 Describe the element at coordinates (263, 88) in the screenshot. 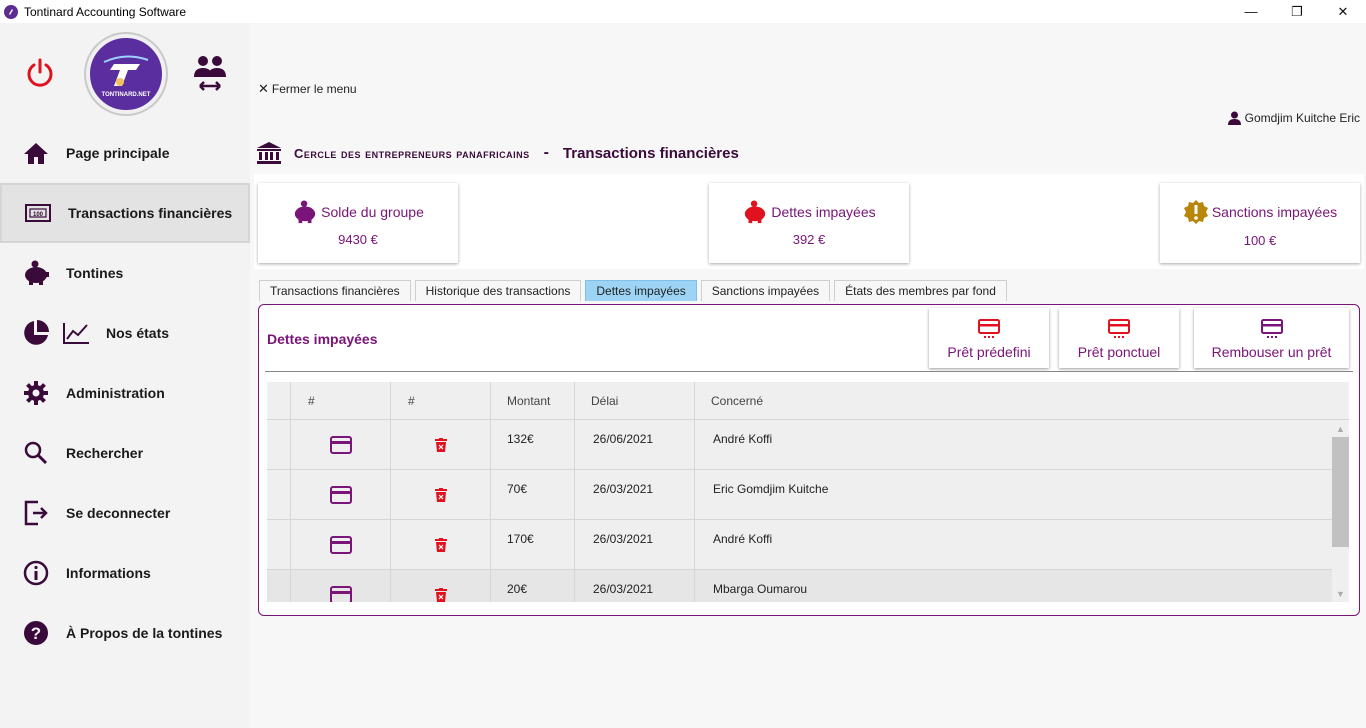

I see `close-icon: ✕` at that location.